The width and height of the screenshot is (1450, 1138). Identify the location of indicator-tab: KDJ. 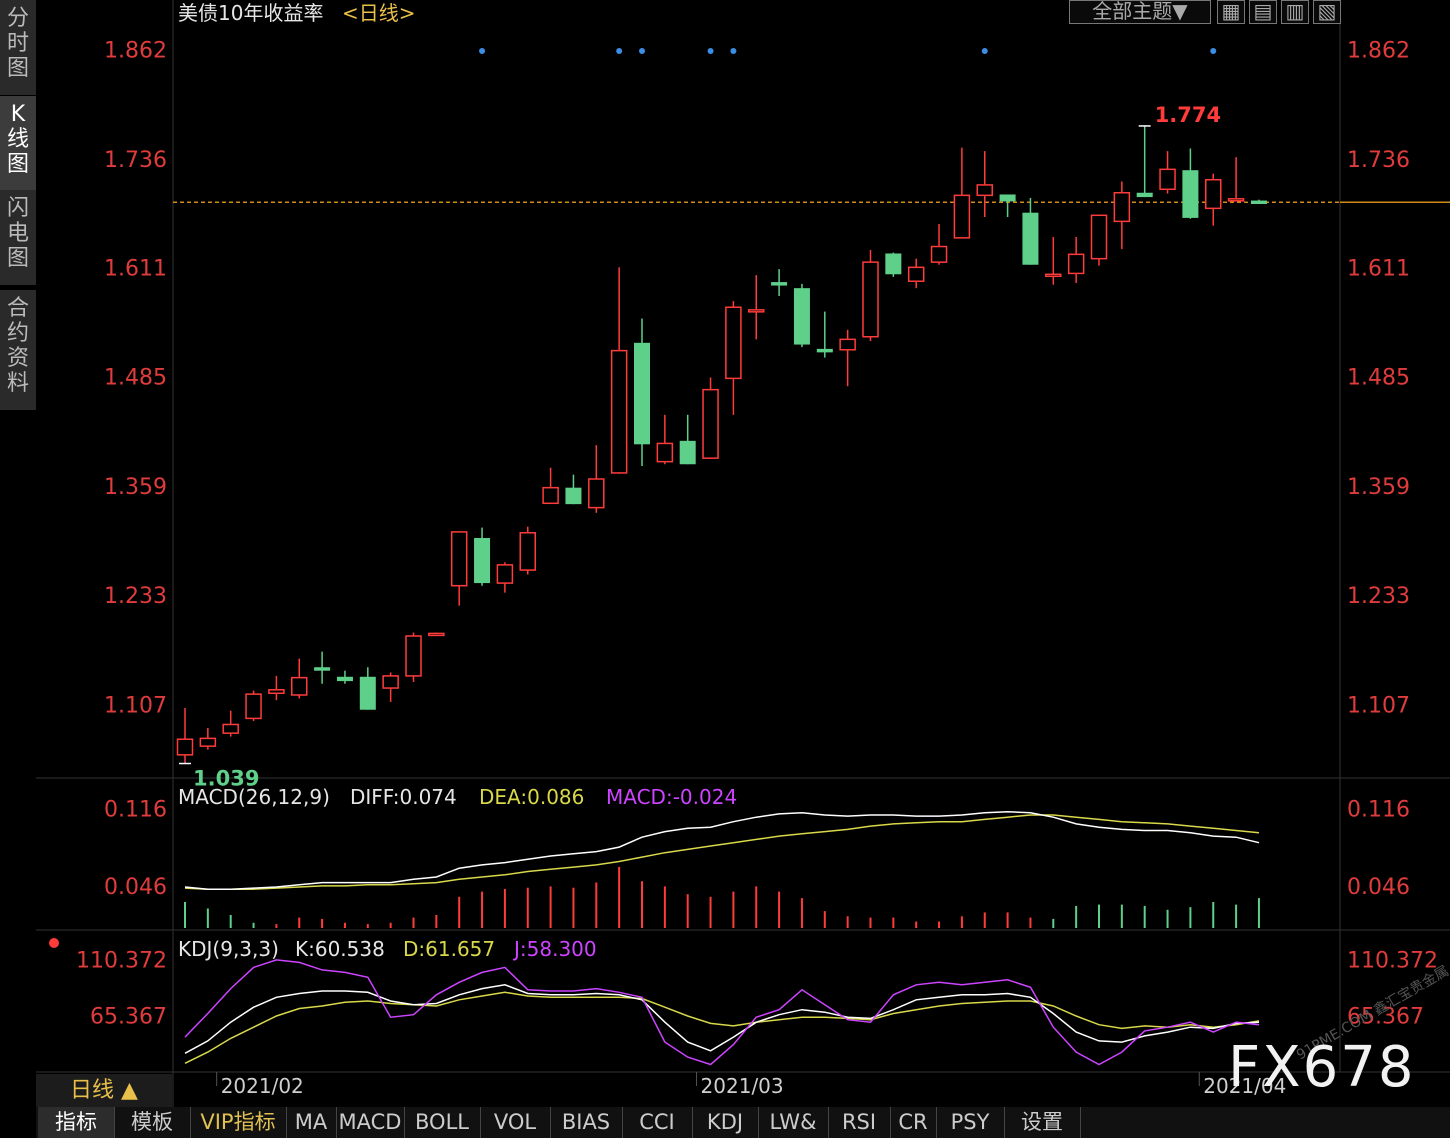
(725, 1122).